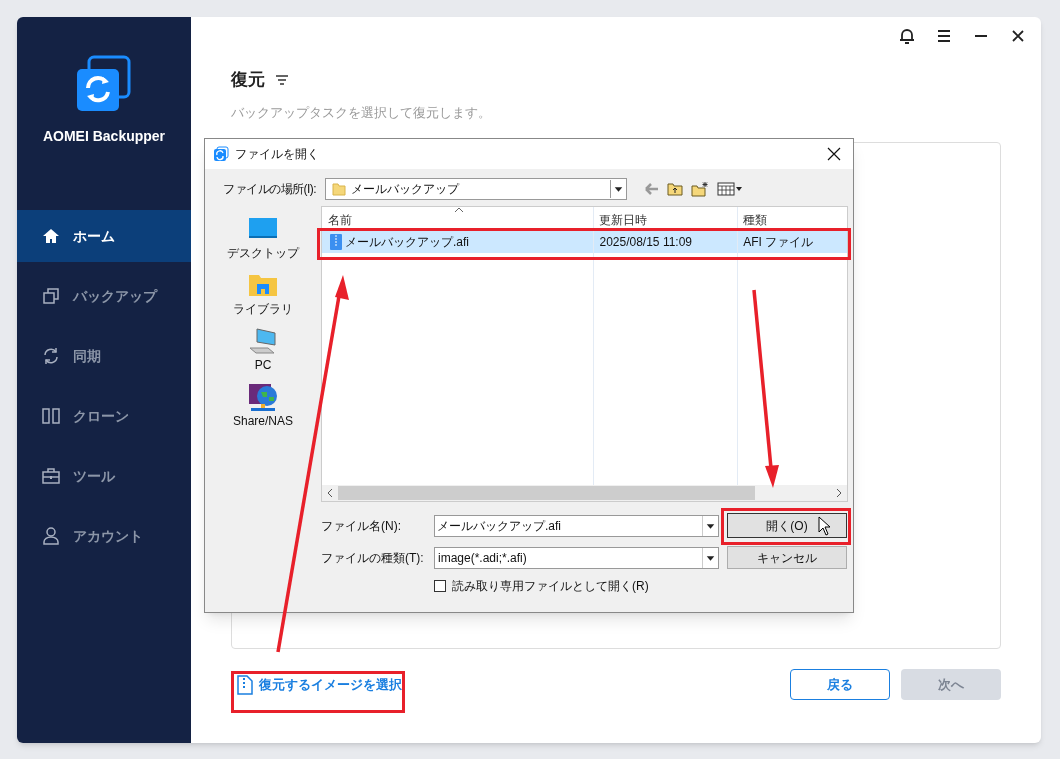 The height and width of the screenshot is (759, 1060). What do you see at coordinates (440, 586) in the screenshot?
I see `readonly-checkbox` at bounding box center [440, 586].